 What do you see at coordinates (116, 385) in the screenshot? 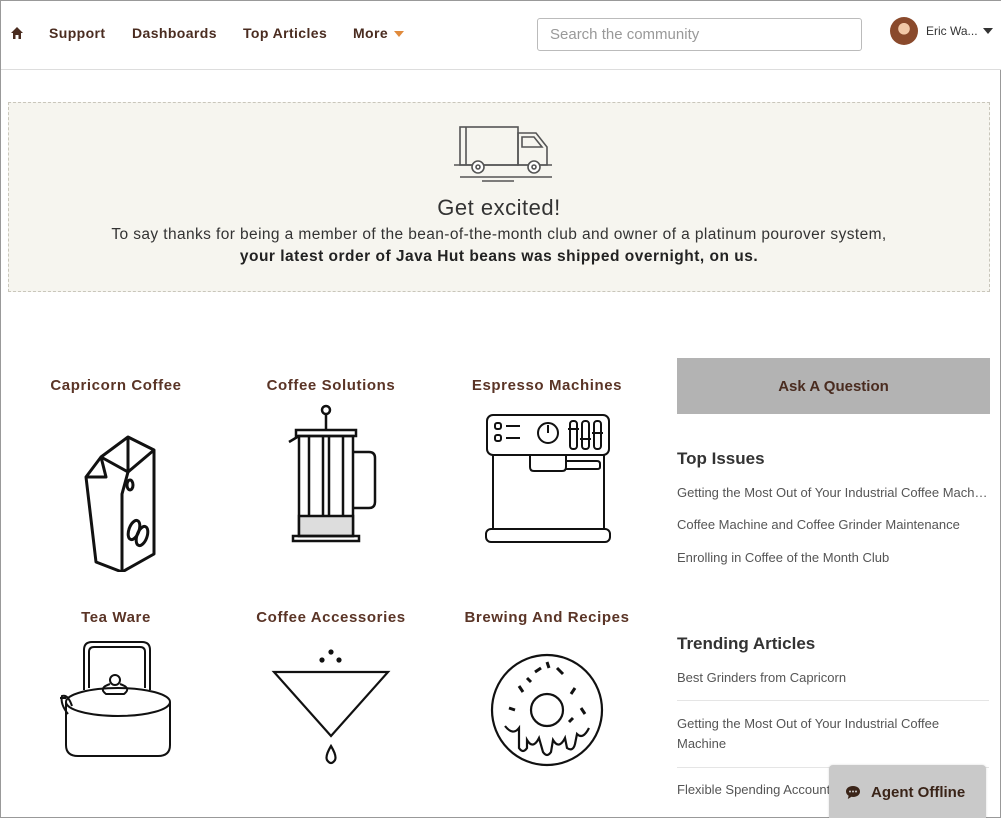
I see `tile-label: Capricorn Coffee` at bounding box center [116, 385].